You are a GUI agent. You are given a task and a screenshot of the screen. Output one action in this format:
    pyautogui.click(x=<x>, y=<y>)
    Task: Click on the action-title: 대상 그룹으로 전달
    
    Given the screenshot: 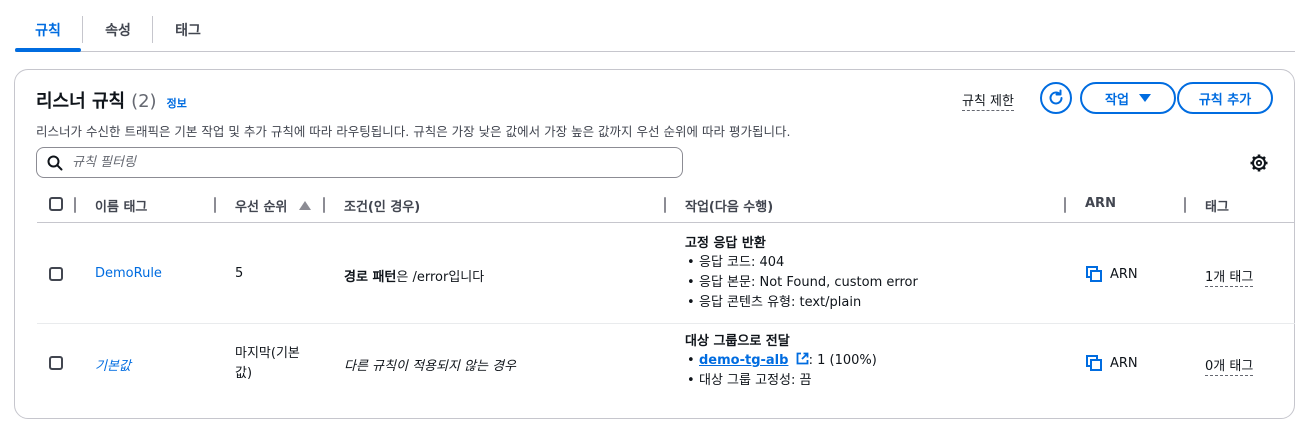 What is the action you would take?
    pyautogui.click(x=737, y=341)
    